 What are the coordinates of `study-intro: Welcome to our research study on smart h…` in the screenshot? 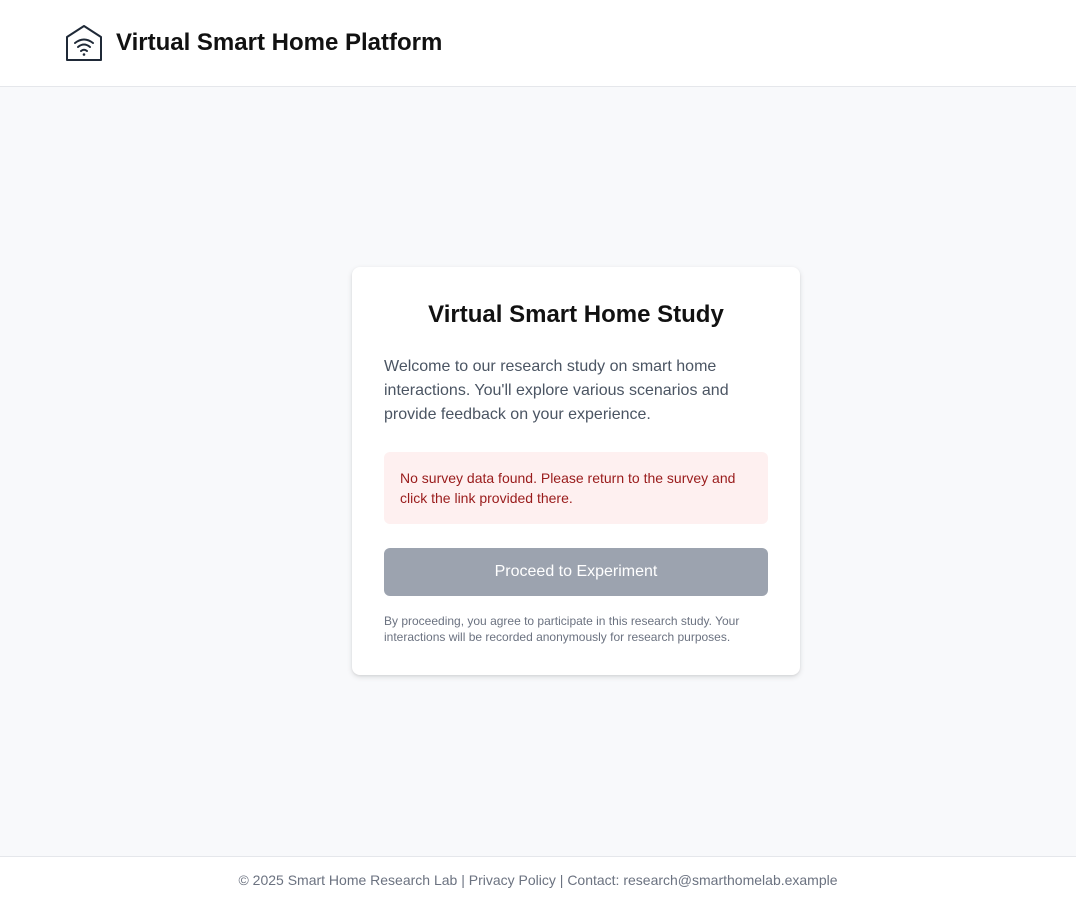 It's located at (556, 390).